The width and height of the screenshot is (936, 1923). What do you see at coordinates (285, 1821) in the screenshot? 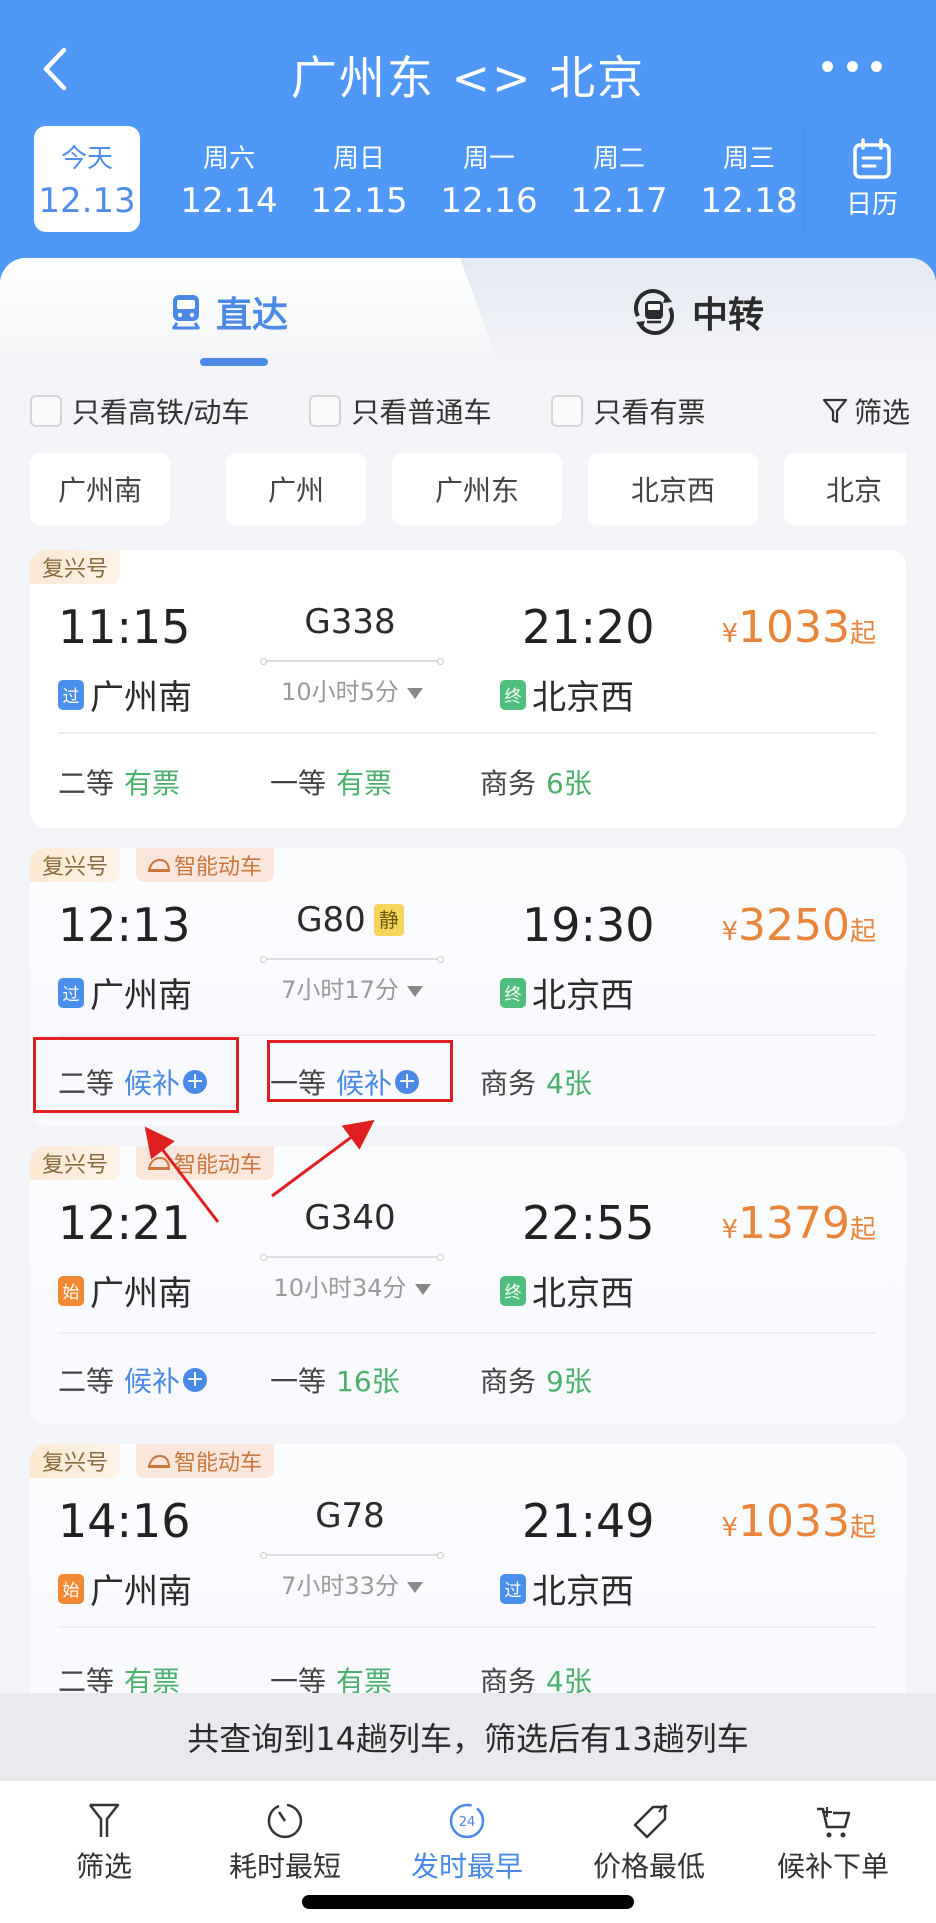
I see `timer-icon` at bounding box center [285, 1821].